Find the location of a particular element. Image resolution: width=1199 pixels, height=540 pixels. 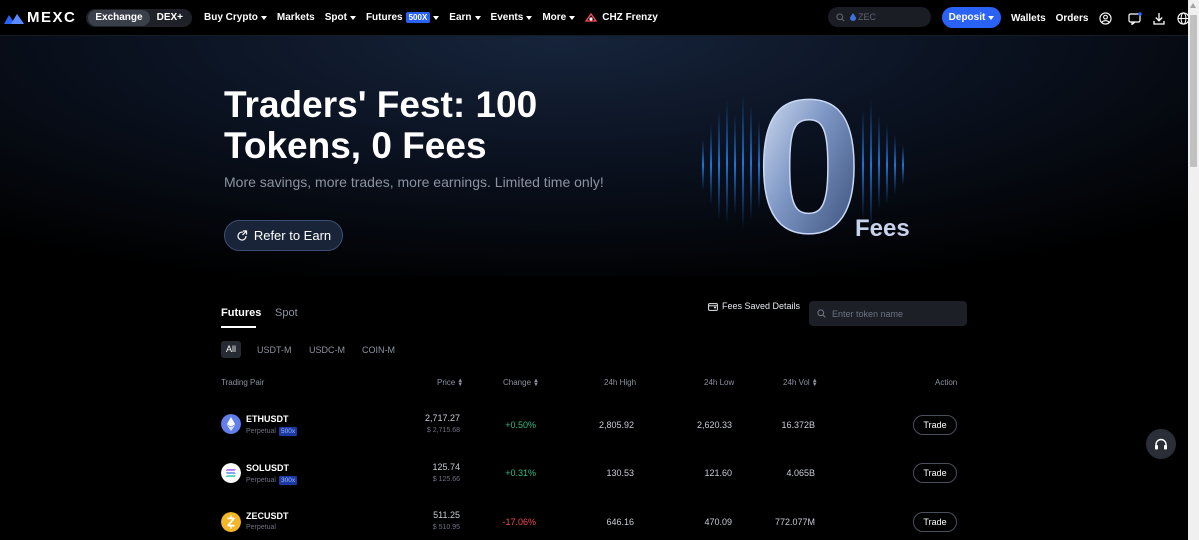

token-search-input: Enter token name is located at coordinates (888, 313).